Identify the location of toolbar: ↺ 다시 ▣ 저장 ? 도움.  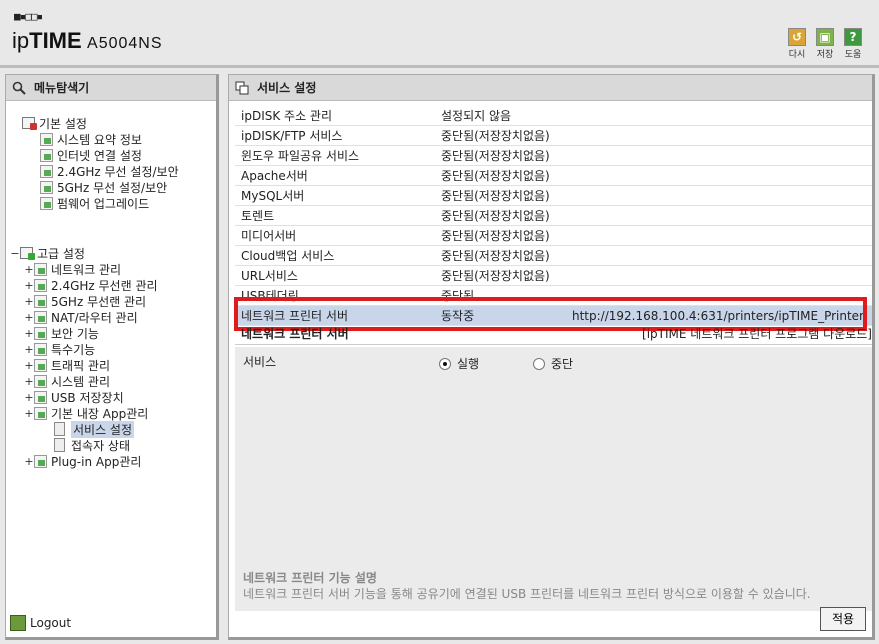
(825, 44).